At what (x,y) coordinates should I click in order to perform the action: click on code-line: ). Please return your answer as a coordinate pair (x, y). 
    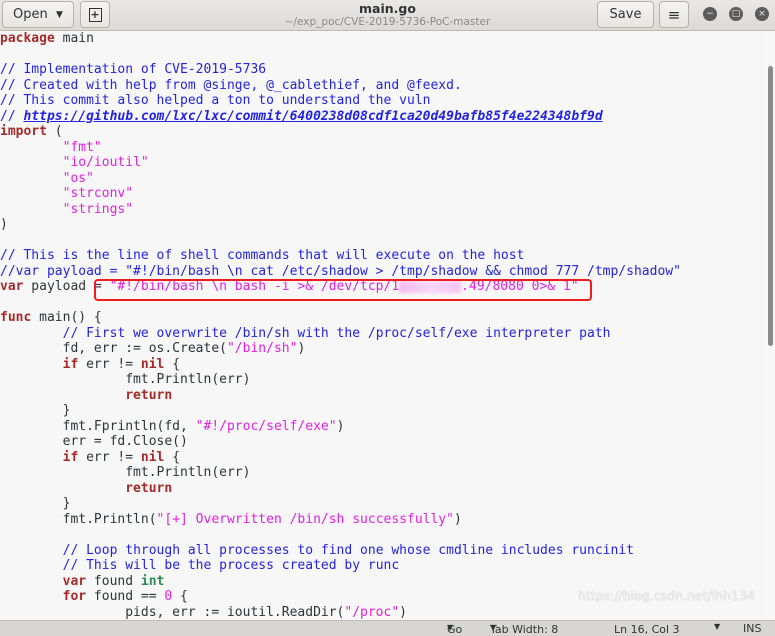
    Looking at the image, I should click on (381, 225).